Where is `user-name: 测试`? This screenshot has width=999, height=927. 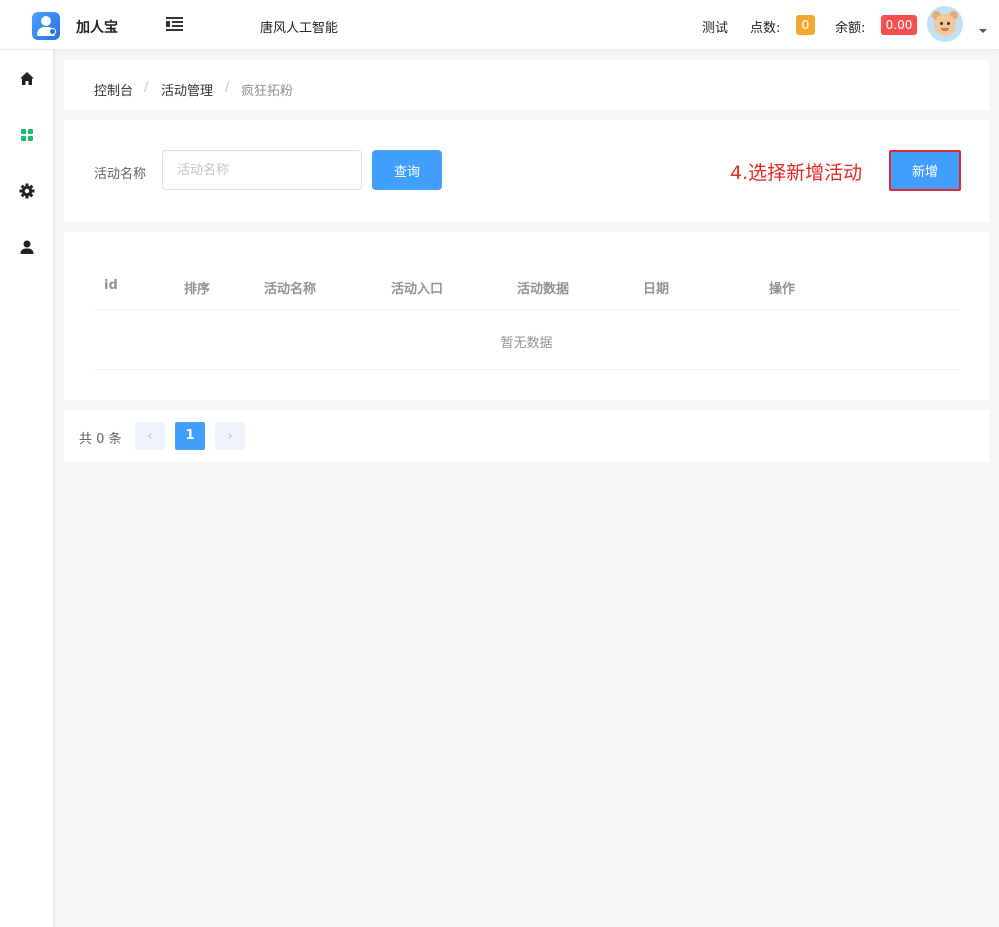
user-name: 测试 is located at coordinates (715, 28).